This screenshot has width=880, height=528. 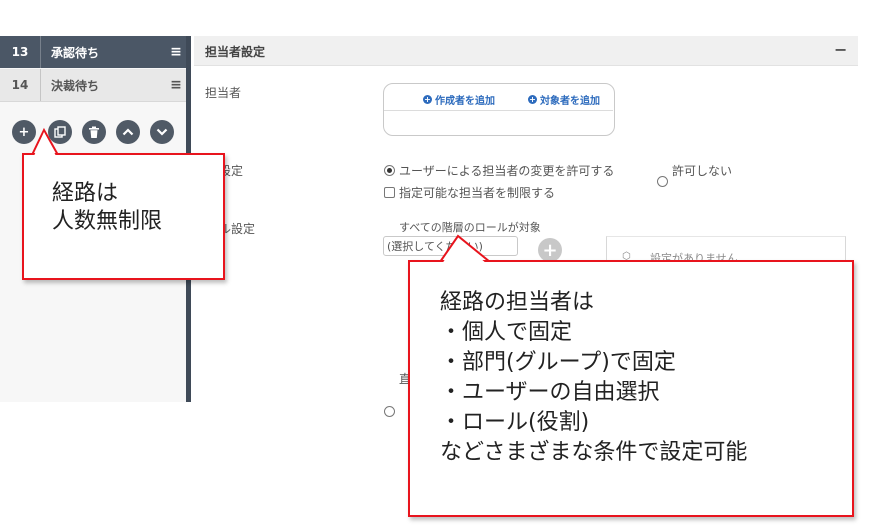 I want to click on add-role-button: +, so click(x=550, y=250).